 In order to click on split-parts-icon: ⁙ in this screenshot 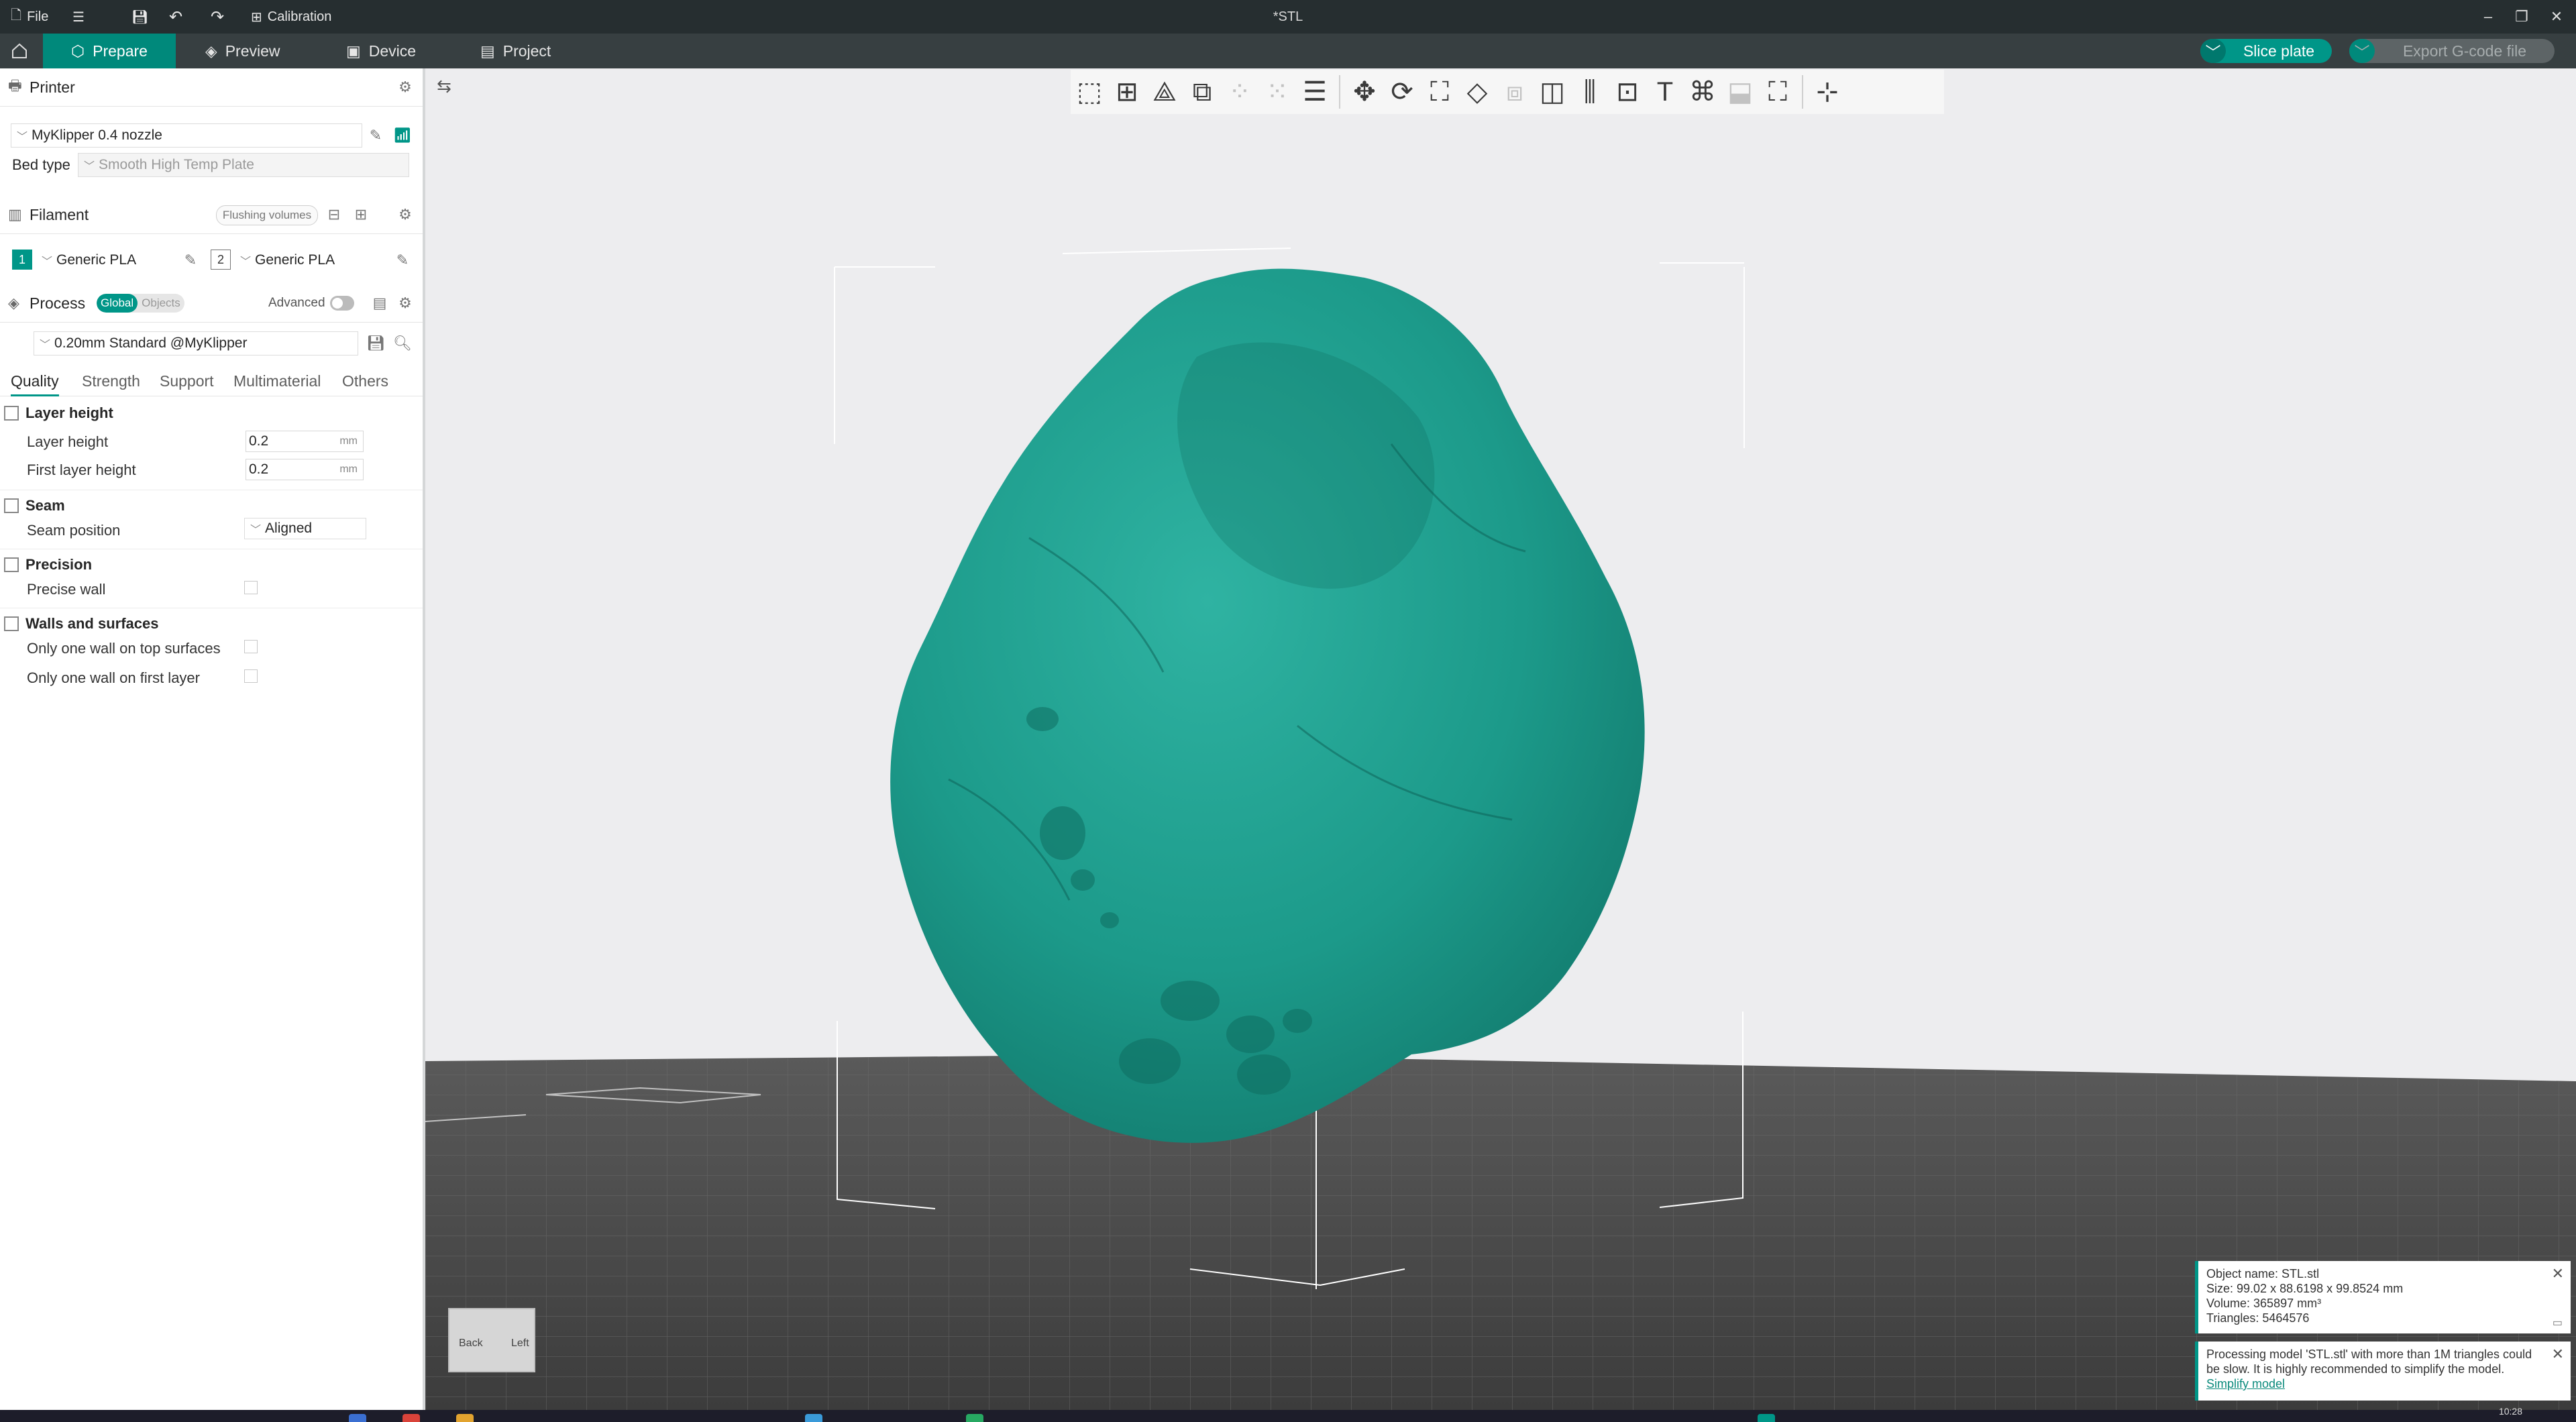, I will do `click(1277, 92)`.